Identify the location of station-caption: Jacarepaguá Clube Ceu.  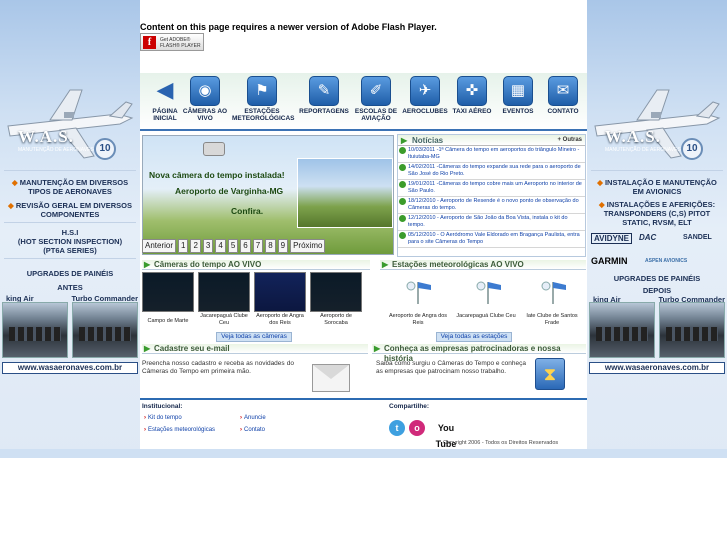
(486, 316).